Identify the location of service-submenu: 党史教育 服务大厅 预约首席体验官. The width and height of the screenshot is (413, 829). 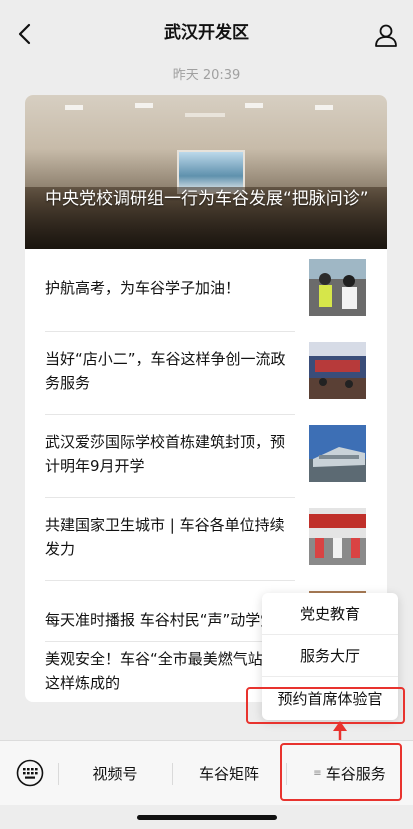
(330, 656).